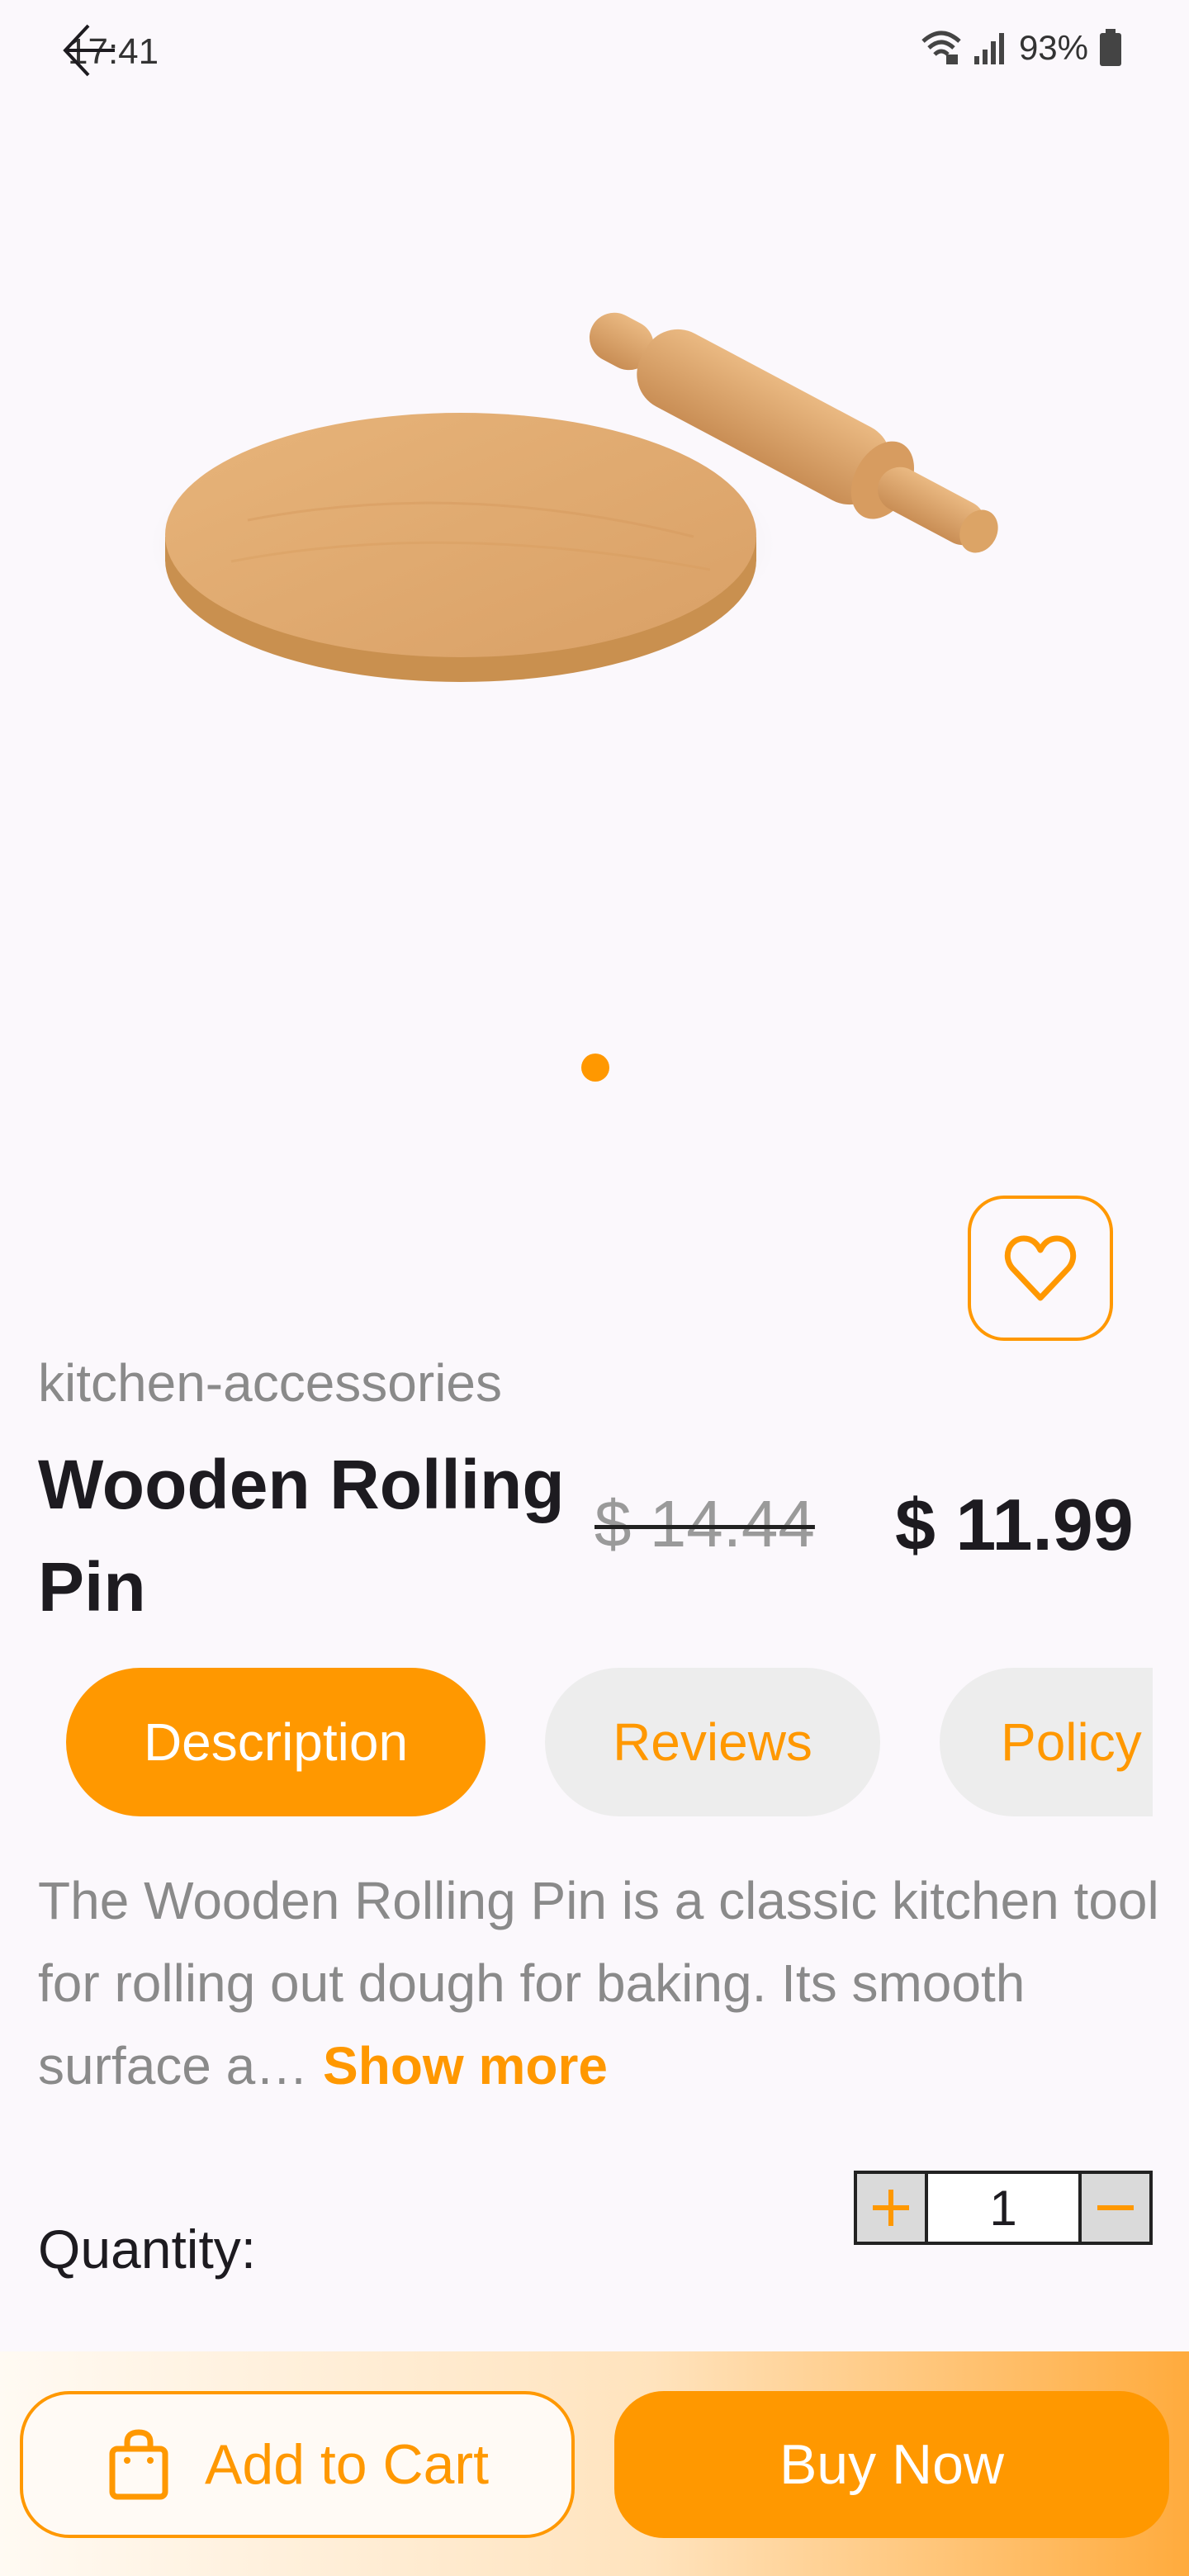 Image resolution: width=1189 pixels, height=2576 pixels. Describe the element at coordinates (712, 1742) in the screenshot. I see `tab-reviews: Reviews` at that location.